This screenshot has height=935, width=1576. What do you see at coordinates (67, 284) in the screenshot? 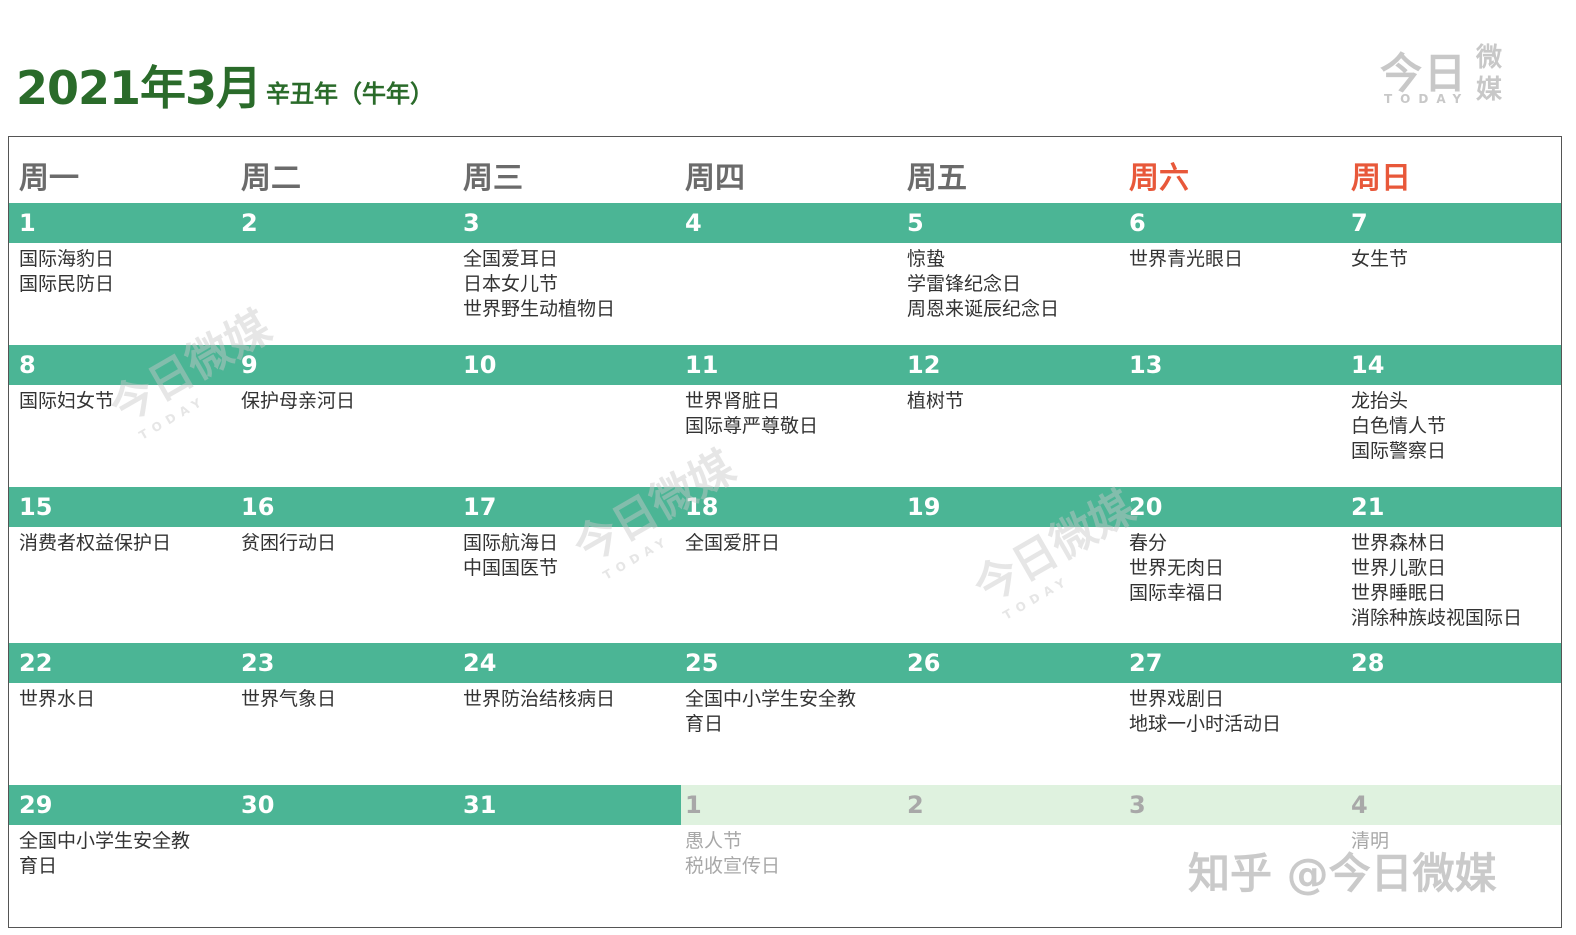
I see `event-label: 国际民防日` at bounding box center [67, 284].